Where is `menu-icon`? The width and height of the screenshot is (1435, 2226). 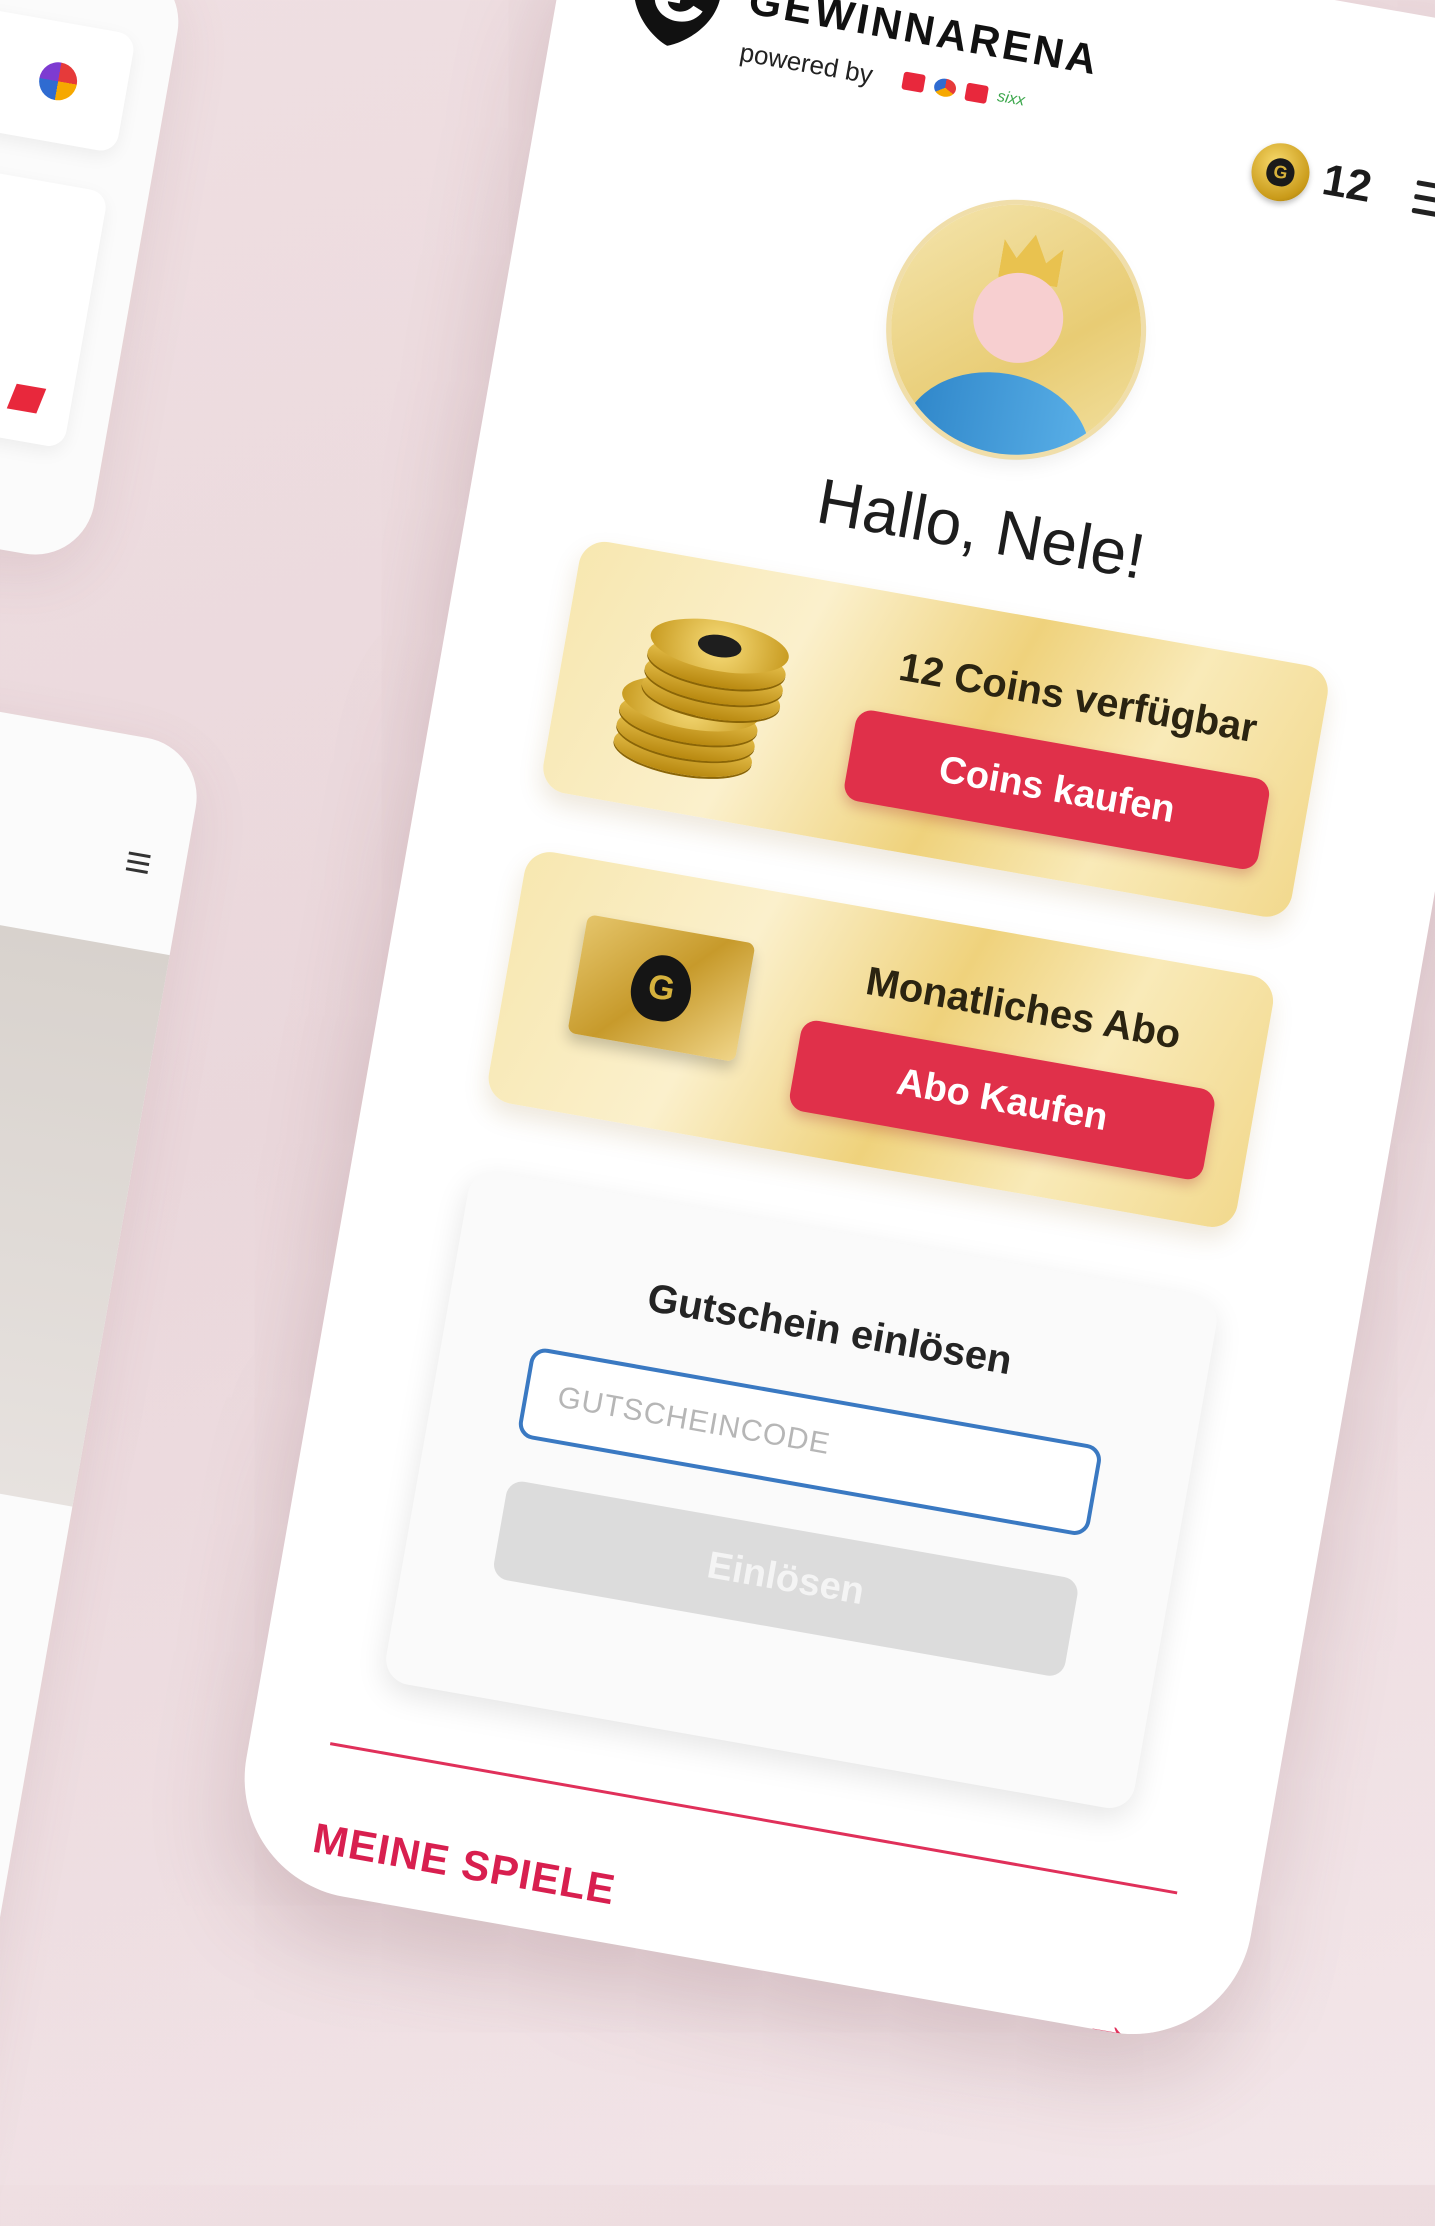 menu-icon is located at coordinates (1422, 202).